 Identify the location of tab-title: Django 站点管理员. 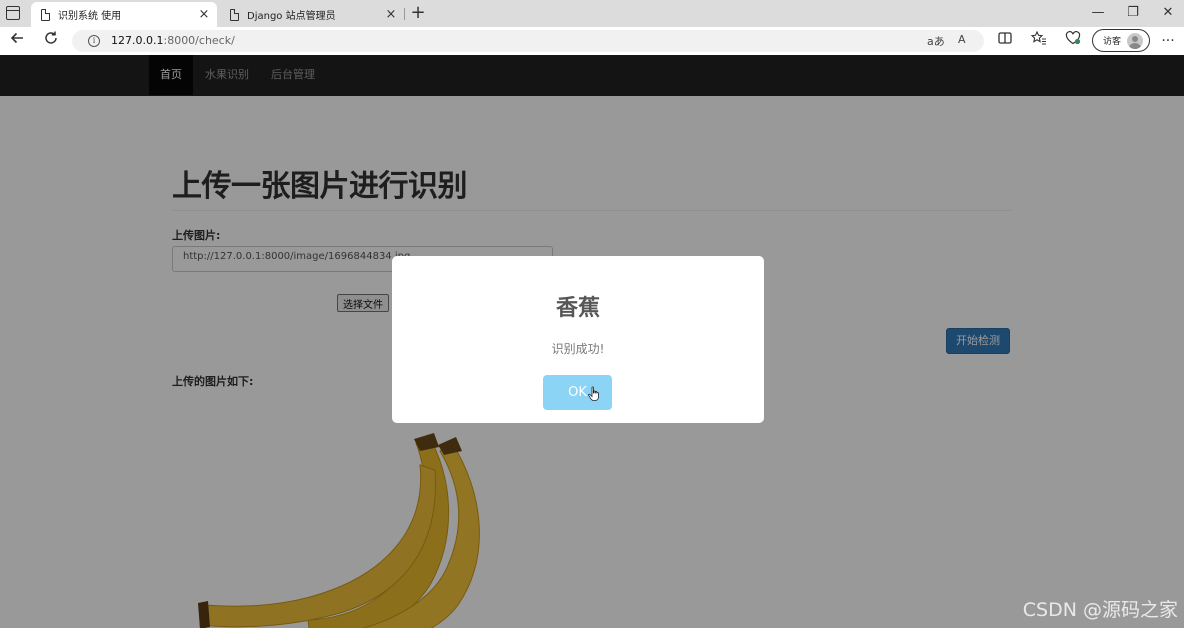
(291, 16).